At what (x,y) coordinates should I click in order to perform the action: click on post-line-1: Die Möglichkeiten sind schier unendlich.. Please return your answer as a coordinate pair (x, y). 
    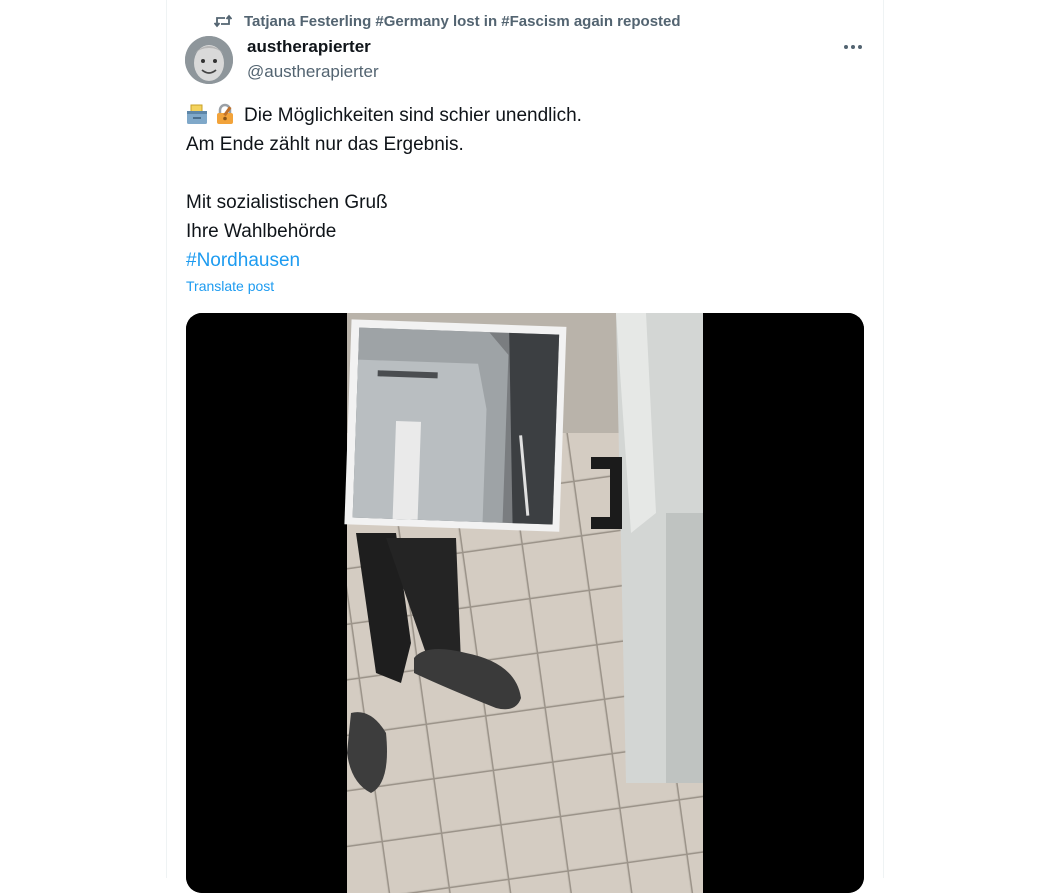
    Looking at the image, I should click on (413, 115).